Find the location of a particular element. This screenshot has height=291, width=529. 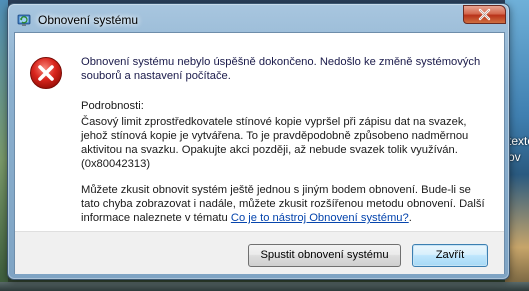

window-title: Obnovení systému is located at coordinates (88, 20).